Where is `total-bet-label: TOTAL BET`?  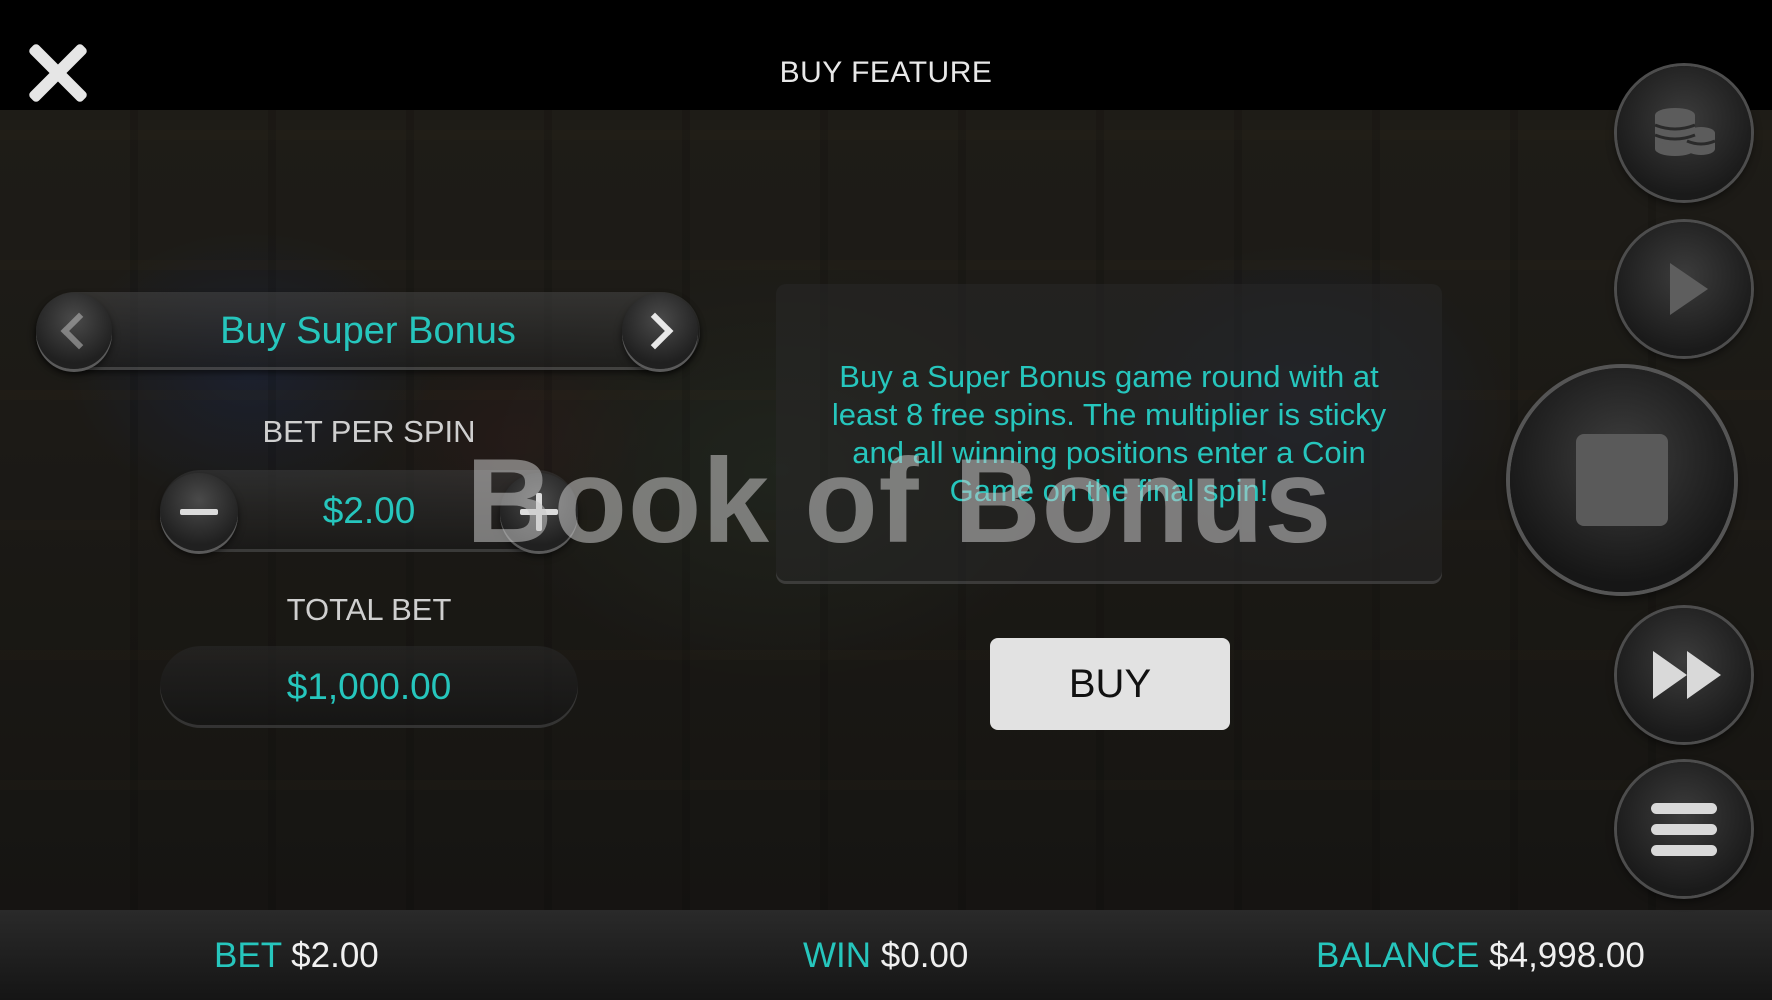 total-bet-label: TOTAL BET is located at coordinates (369, 609).